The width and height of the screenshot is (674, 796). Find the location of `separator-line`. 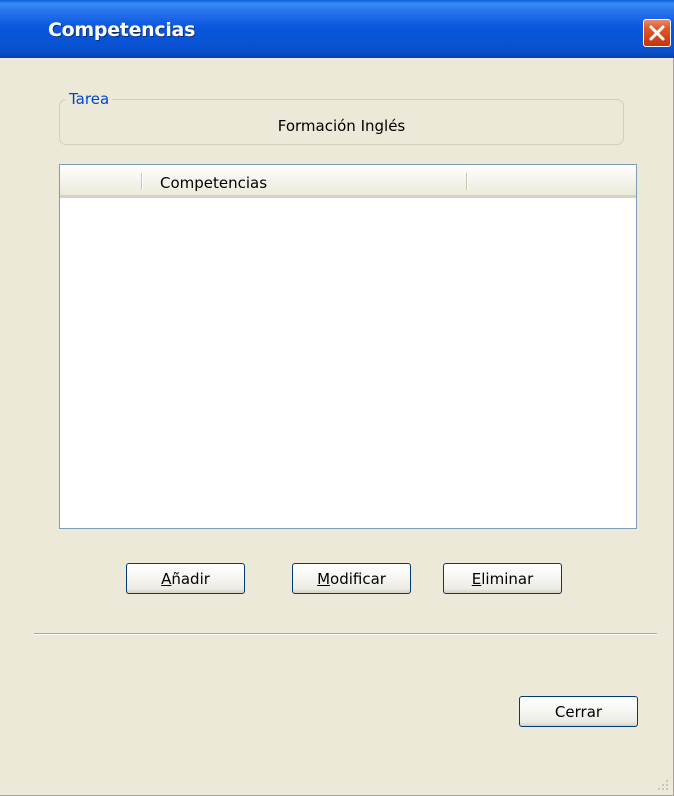

separator-line is located at coordinates (345, 634).